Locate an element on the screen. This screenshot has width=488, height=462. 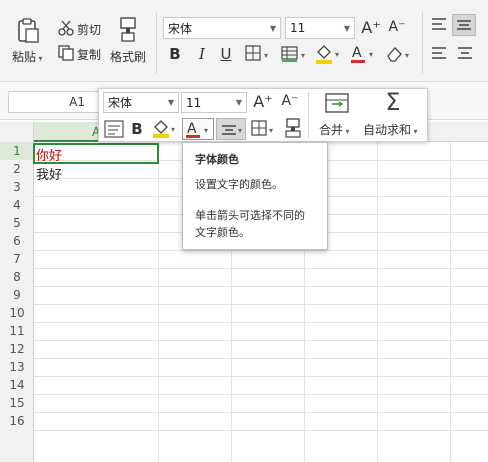
row-number: 13 is located at coordinates (17, 367).